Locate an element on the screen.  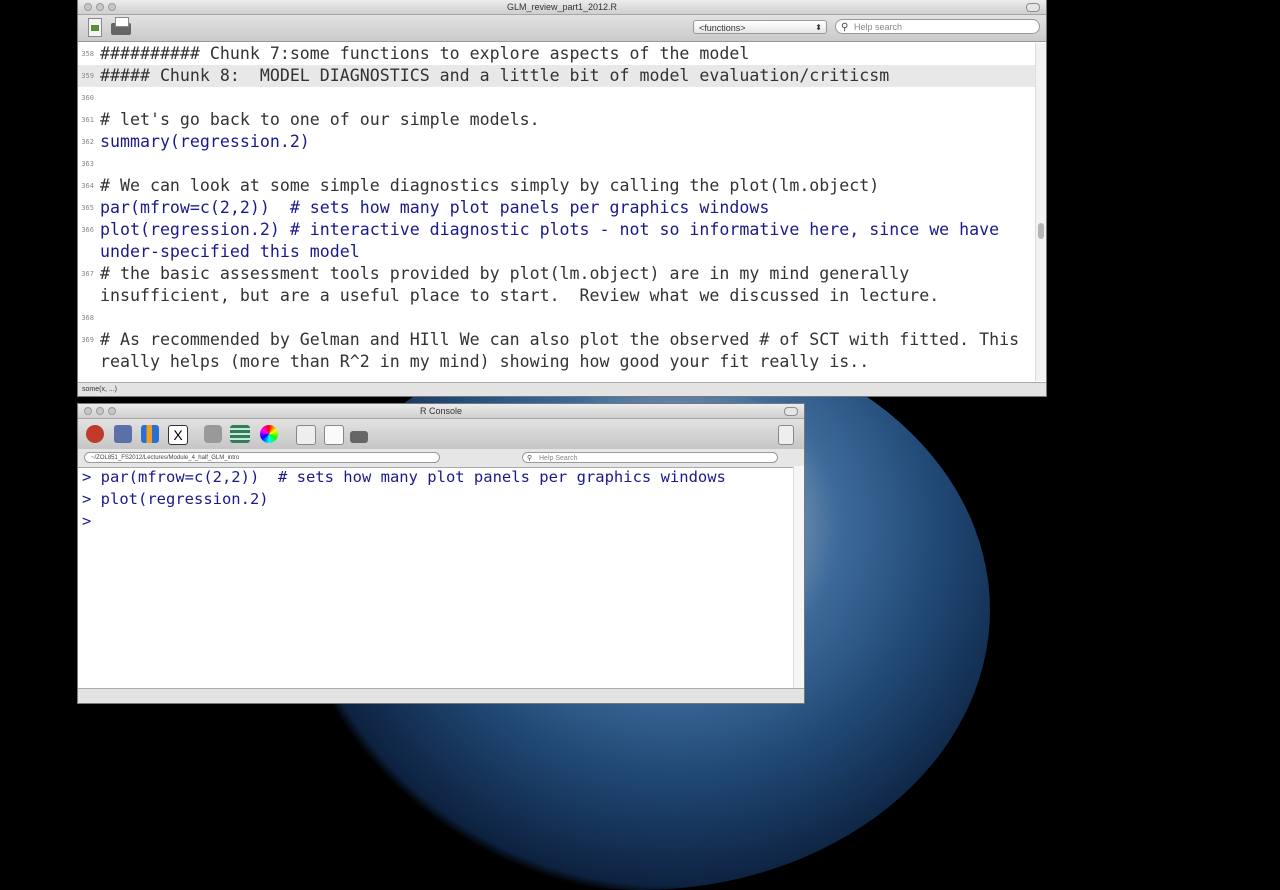
functions-dropdown: <functions> ⬍ is located at coordinates (760, 27).